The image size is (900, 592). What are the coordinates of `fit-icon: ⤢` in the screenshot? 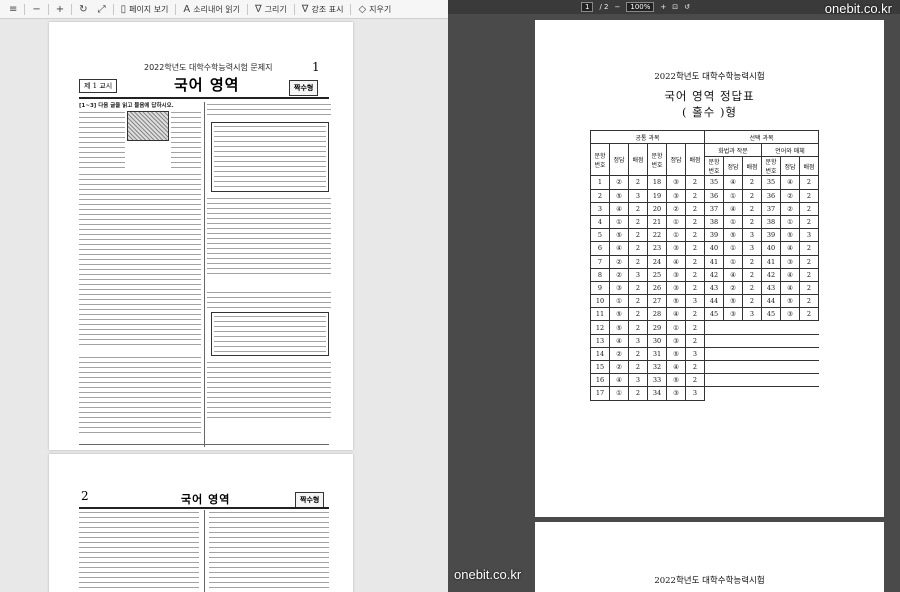 It's located at (101, 9).